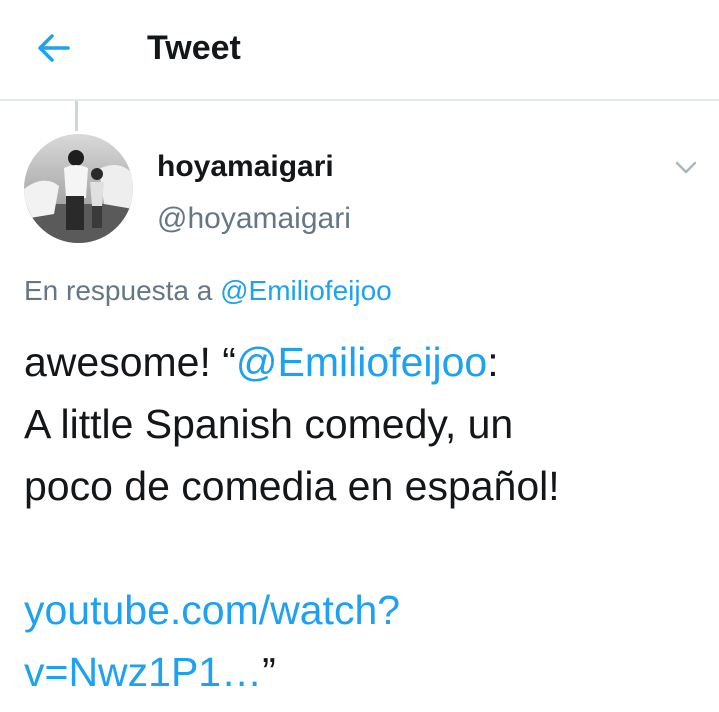 The height and width of the screenshot is (712, 719). Describe the element at coordinates (493, 362) in the screenshot. I see `tweet-text-segment: :` at that location.